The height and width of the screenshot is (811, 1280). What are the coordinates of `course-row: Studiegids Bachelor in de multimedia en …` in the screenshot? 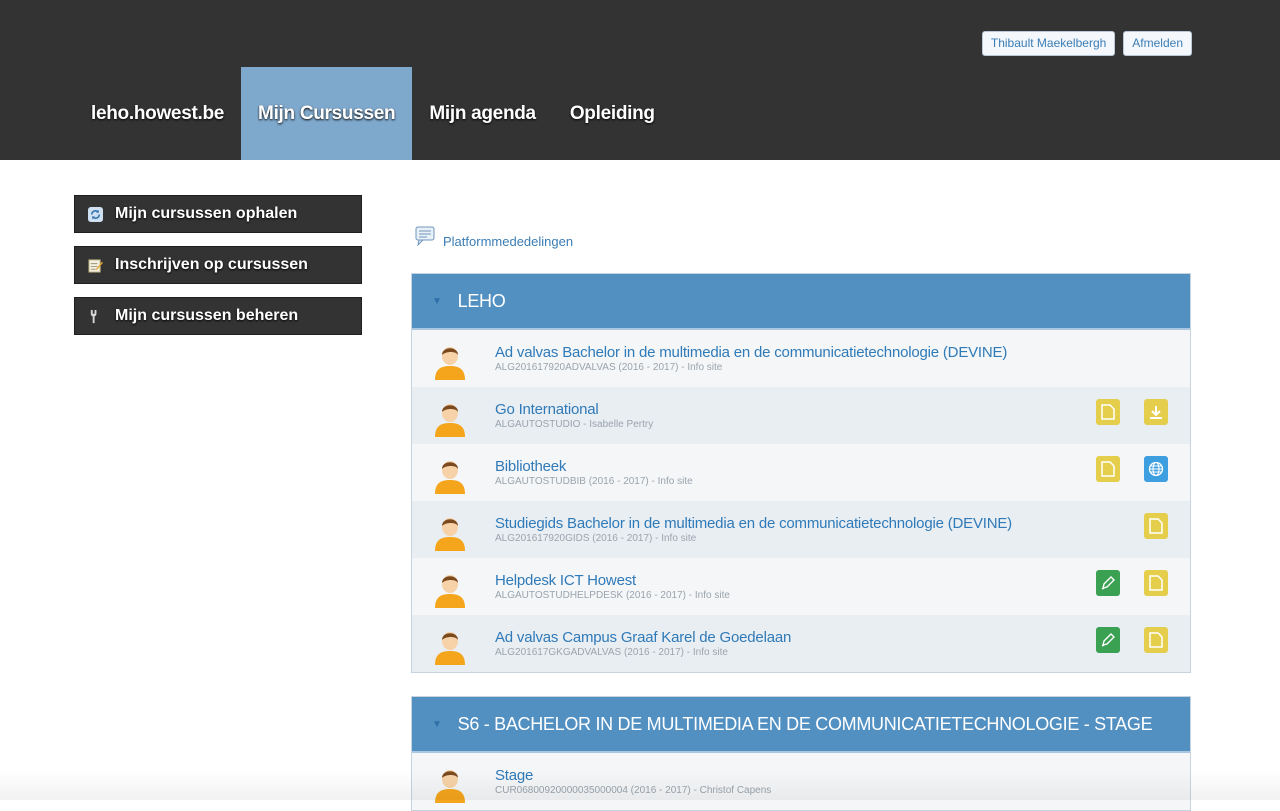 It's located at (801, 529).